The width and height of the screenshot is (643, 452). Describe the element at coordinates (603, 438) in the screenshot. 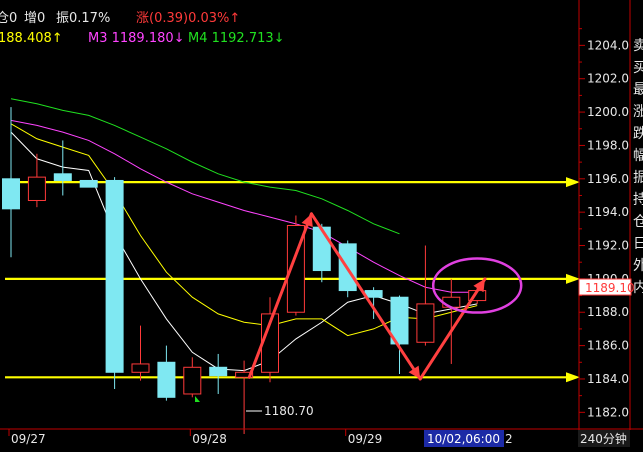

I see `period-selector: 240分钟` at that location.